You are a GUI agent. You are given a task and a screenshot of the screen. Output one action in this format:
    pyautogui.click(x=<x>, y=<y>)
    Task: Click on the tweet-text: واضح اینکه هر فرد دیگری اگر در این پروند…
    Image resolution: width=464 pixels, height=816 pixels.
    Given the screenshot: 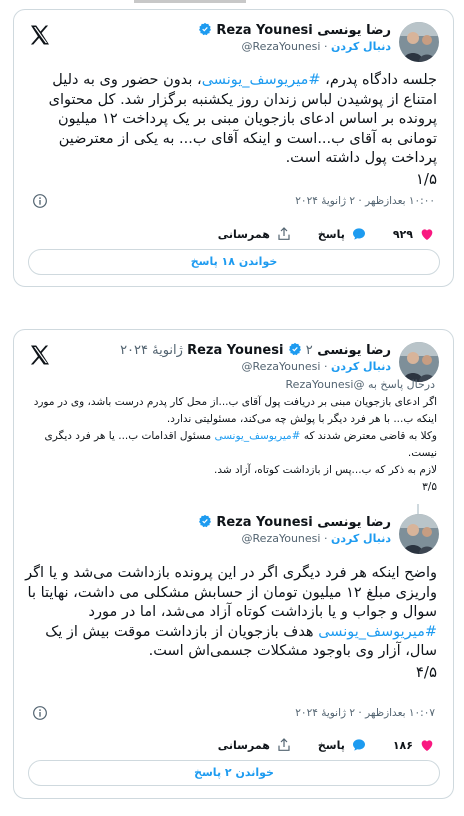 What is the action you would take?
    pyautogui.click(x=230, y=623)
    